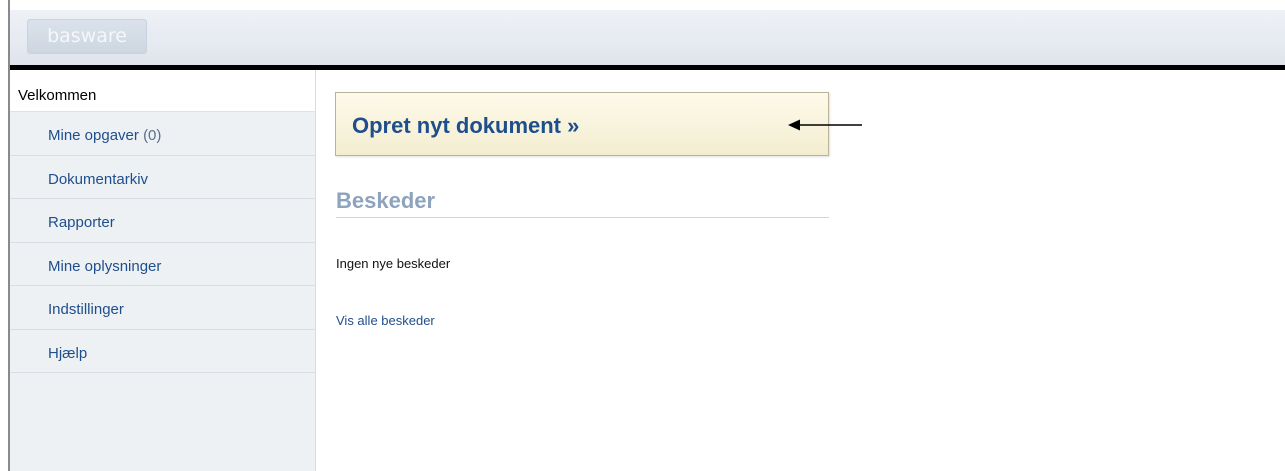 This screenshot has height=471, width=1285. Describe the element at coordinates (152, 135) in the screenshot. I see `task-count: (0)` at that location.